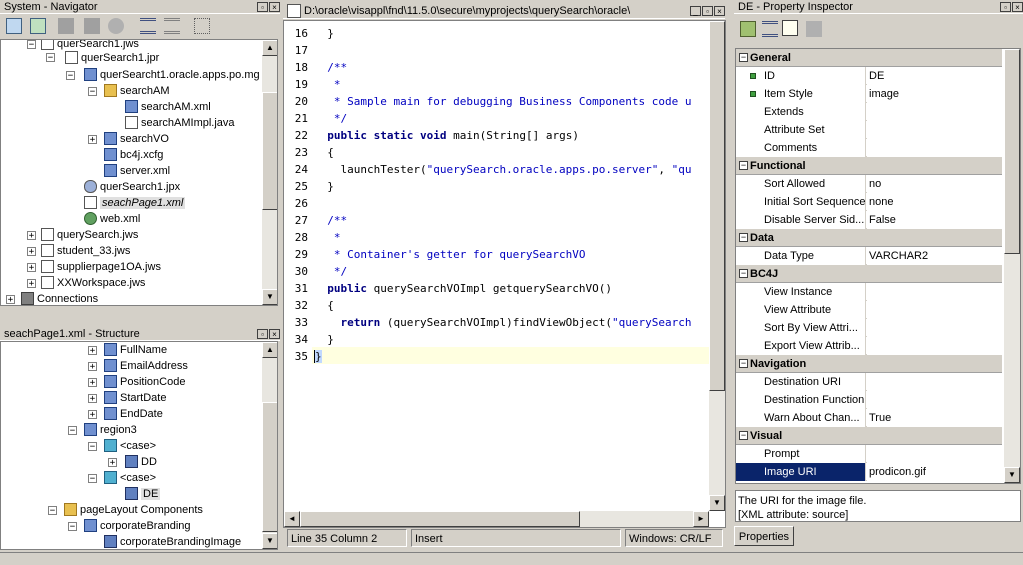 This screenshot has height=565, width=1023. I want to click on property-value: True, so click(934, 418).